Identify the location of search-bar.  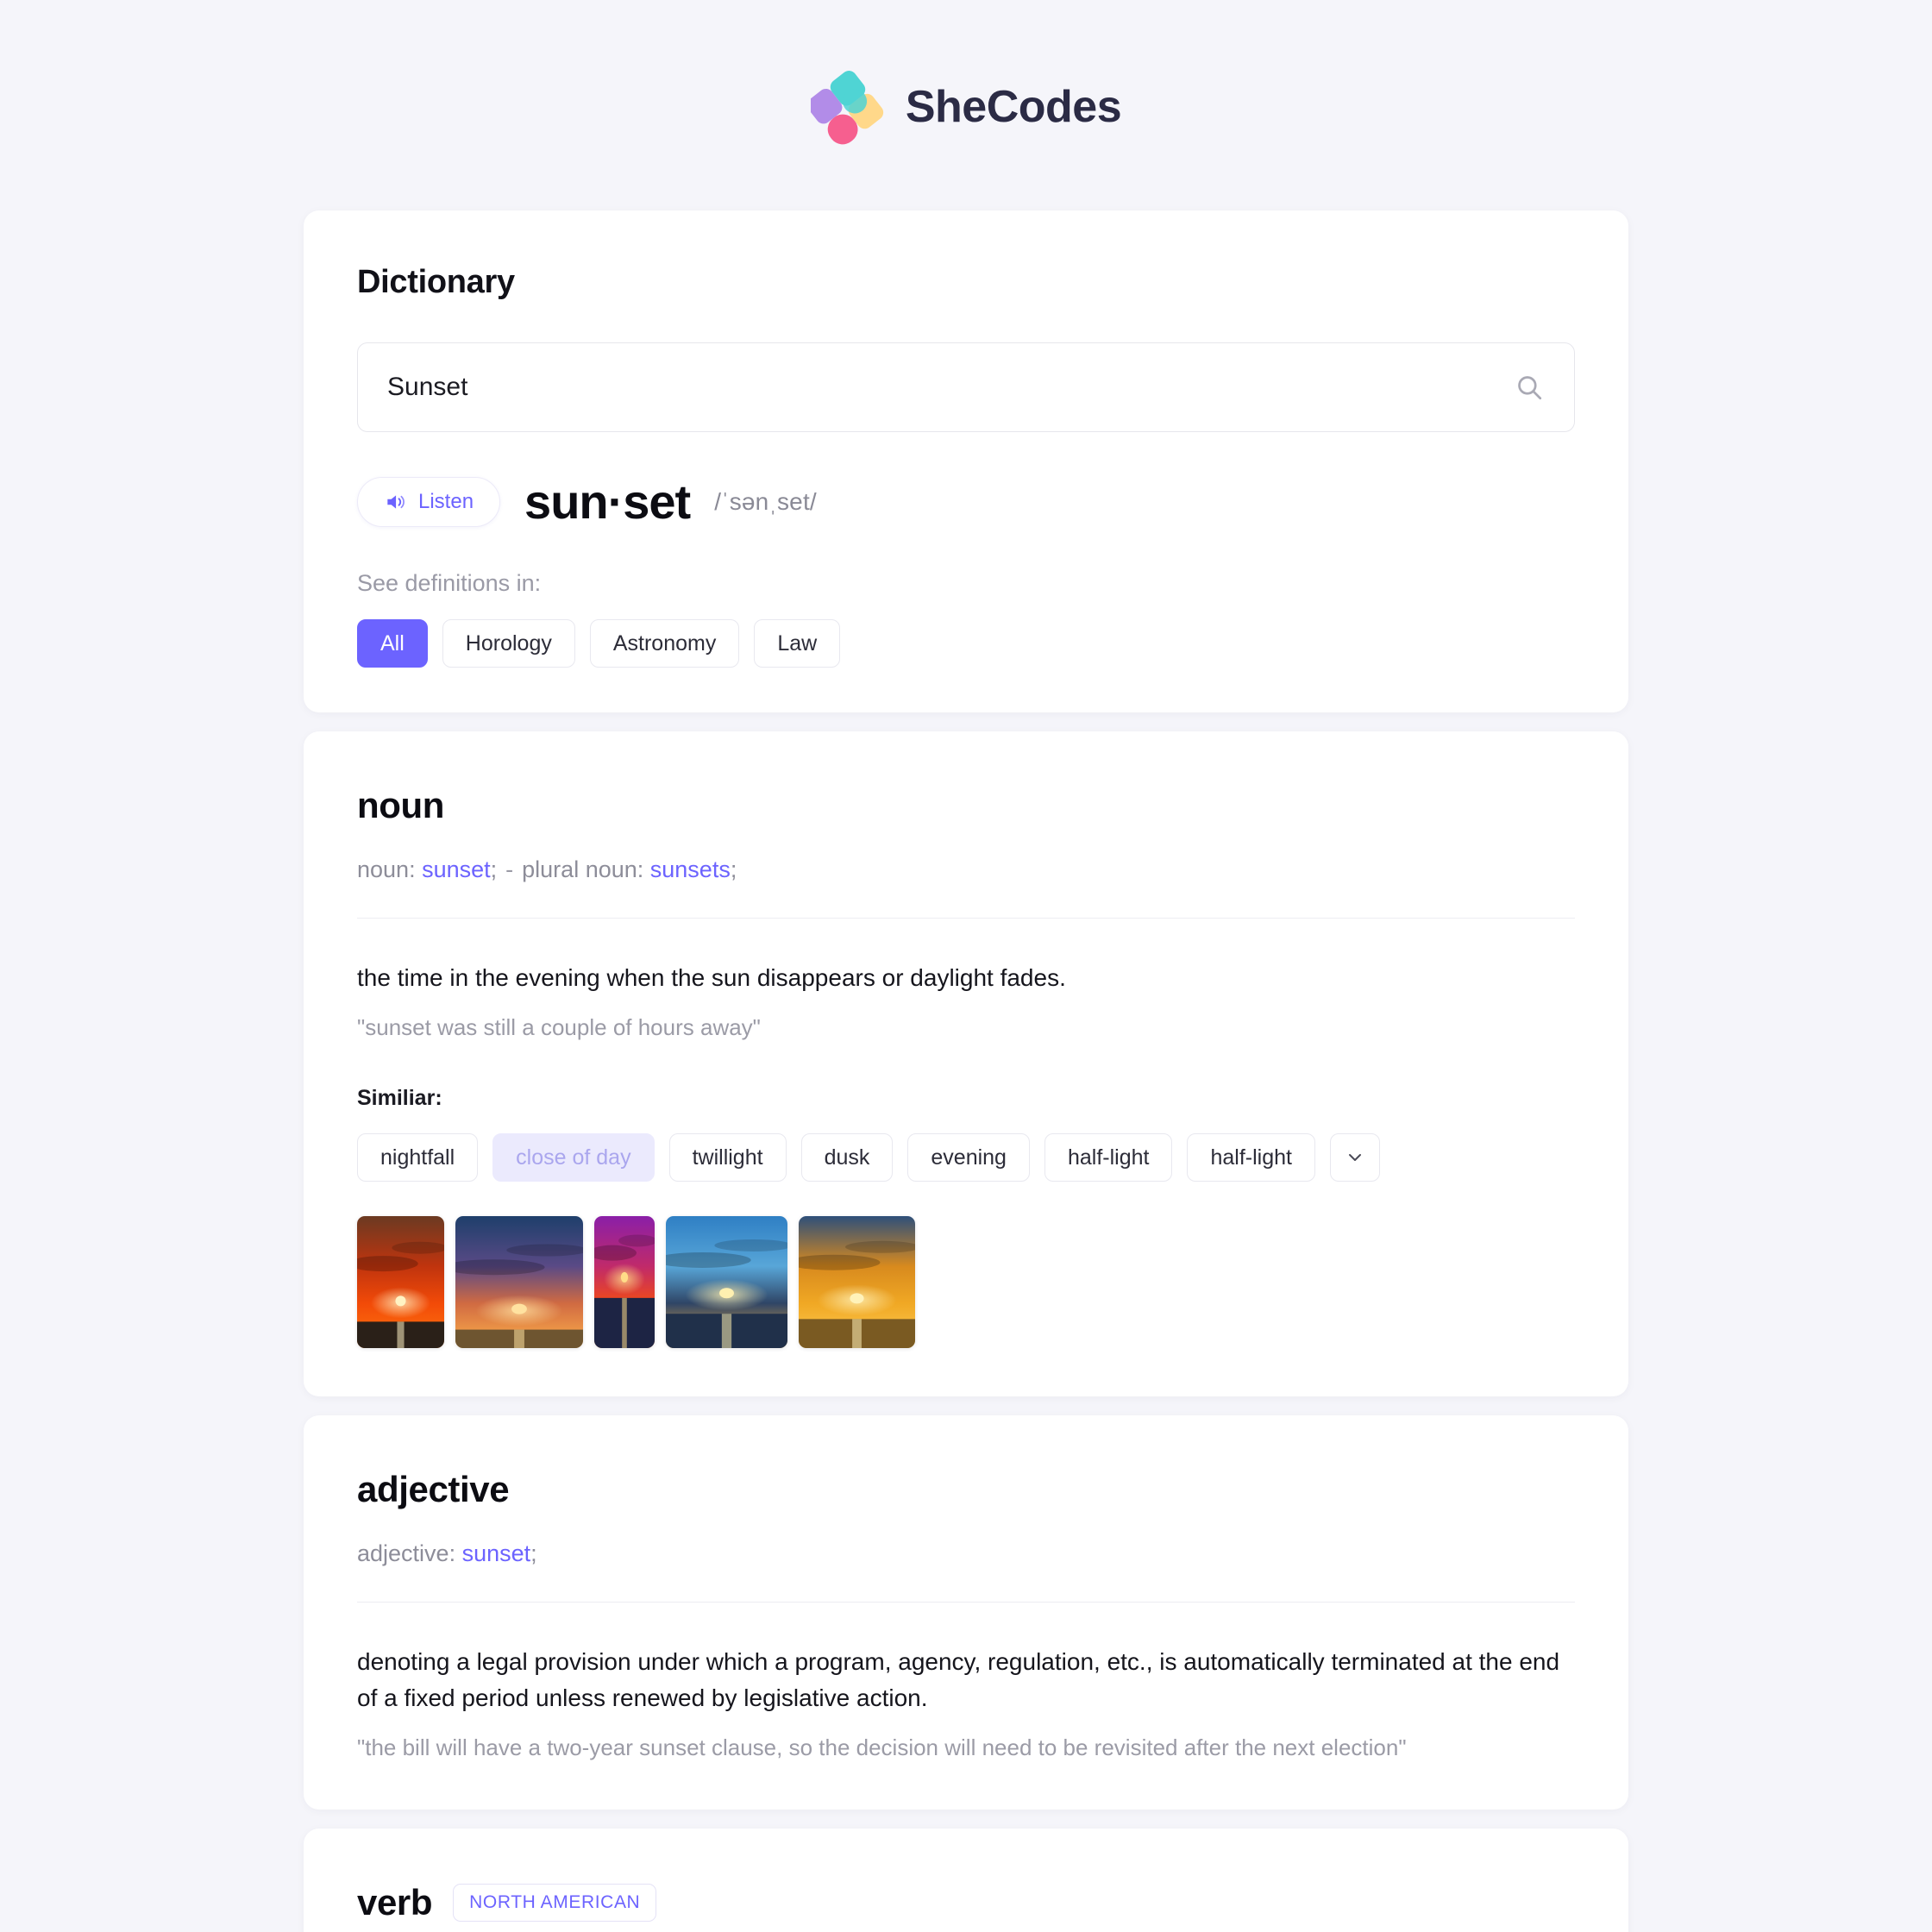
(966, 387).